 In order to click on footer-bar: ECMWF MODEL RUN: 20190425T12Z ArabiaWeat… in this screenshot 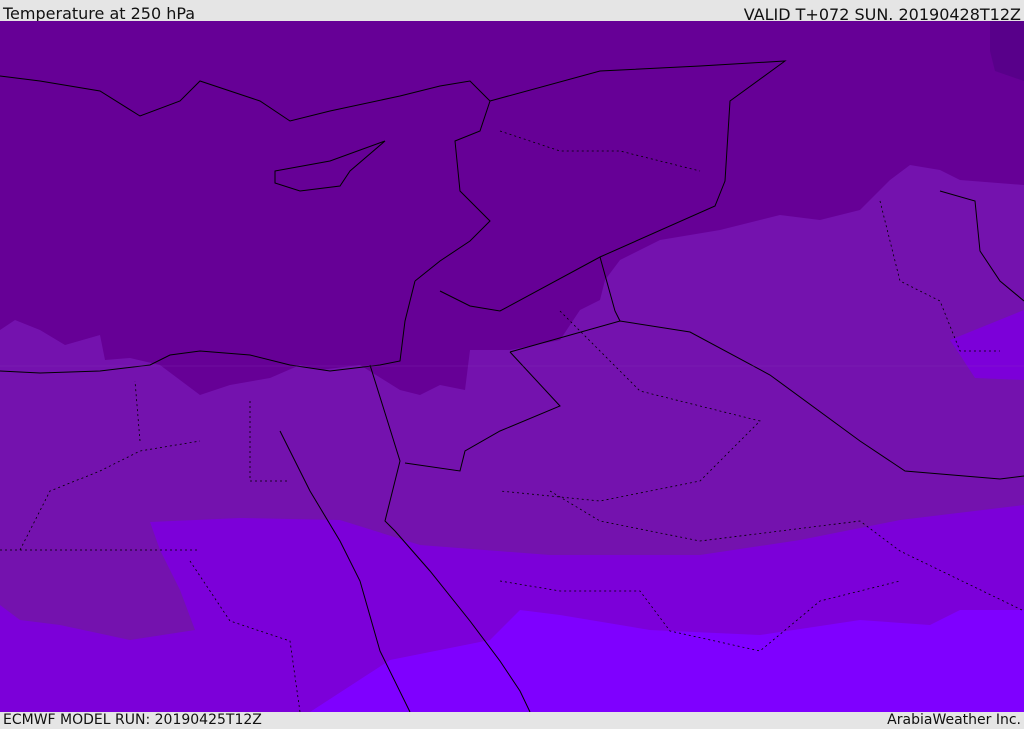, I will do `click(512, 720)`.